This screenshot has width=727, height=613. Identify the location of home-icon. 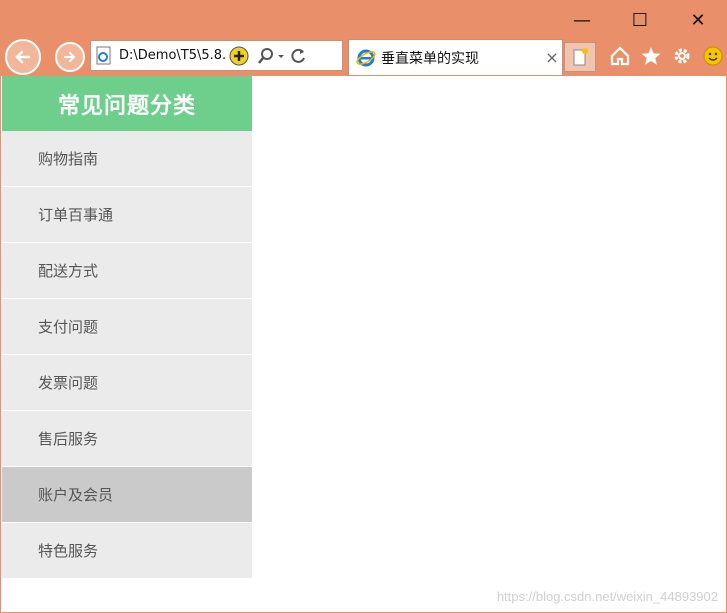
(619, 56).